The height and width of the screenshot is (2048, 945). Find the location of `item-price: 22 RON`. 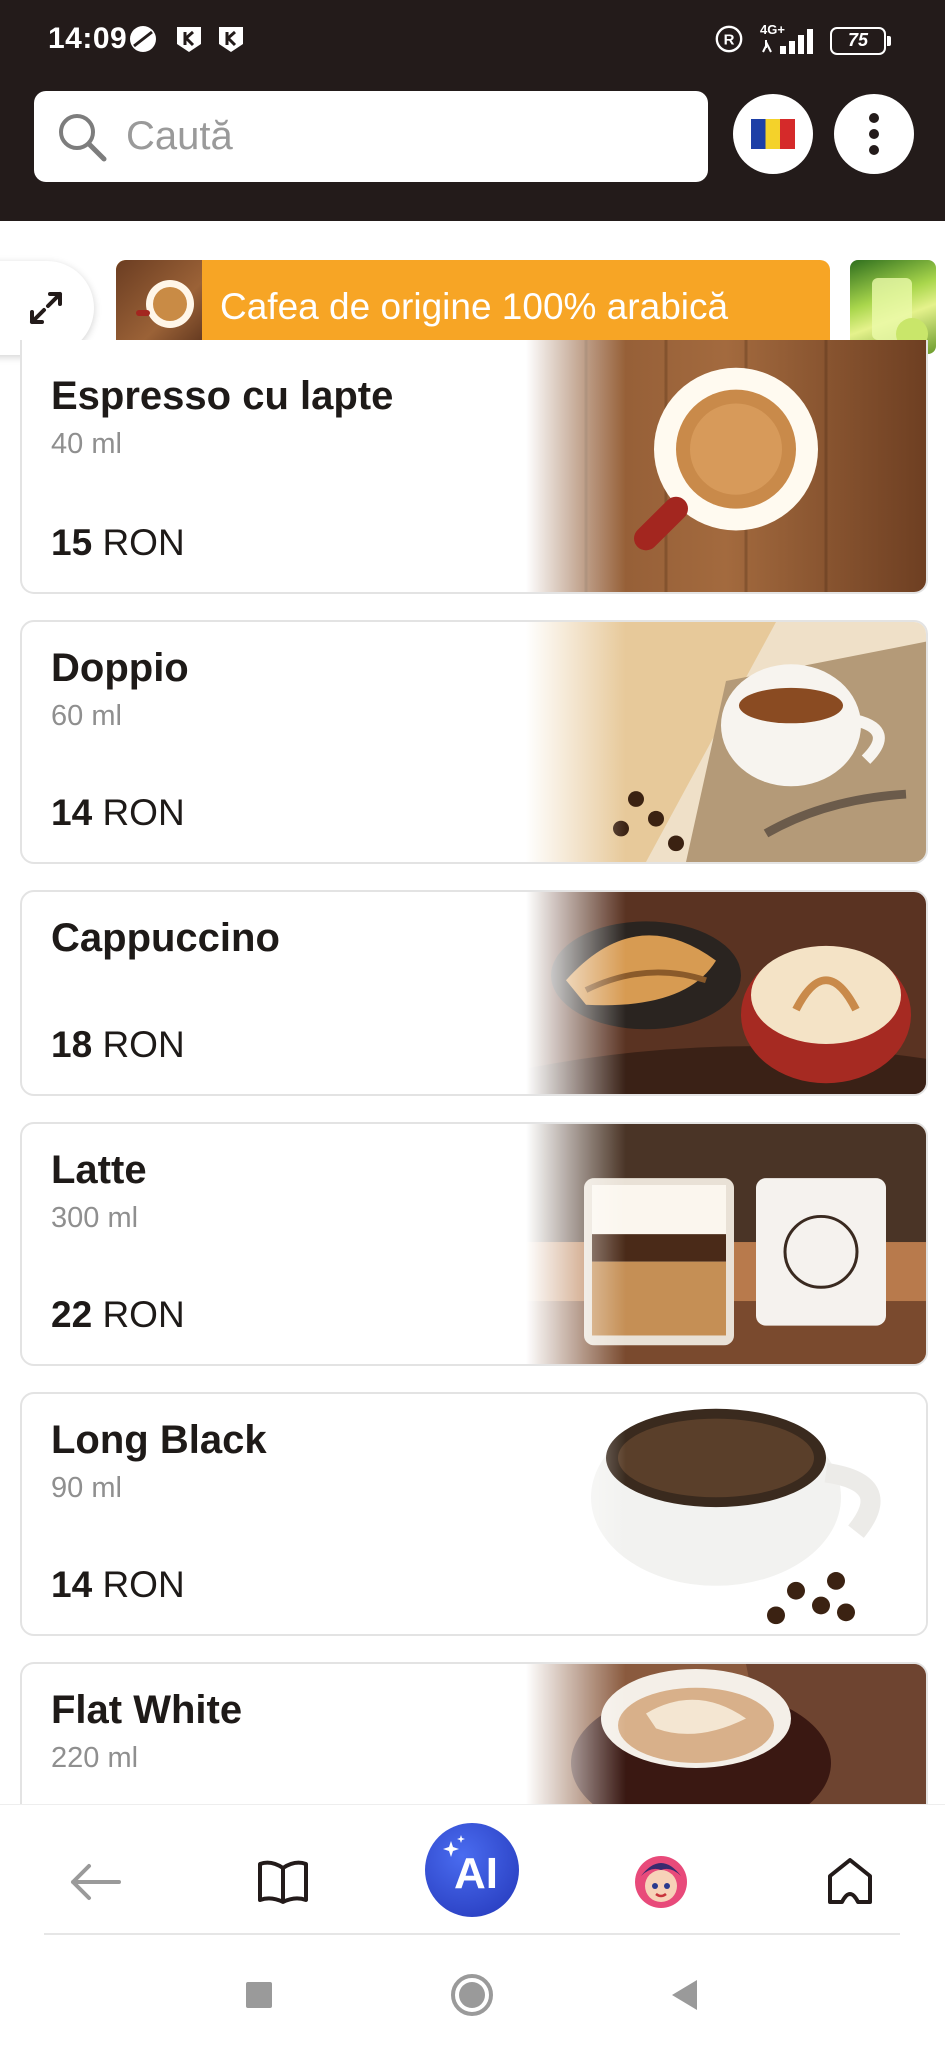

item-price: 22 RON is located at coordinates (118, 1315).